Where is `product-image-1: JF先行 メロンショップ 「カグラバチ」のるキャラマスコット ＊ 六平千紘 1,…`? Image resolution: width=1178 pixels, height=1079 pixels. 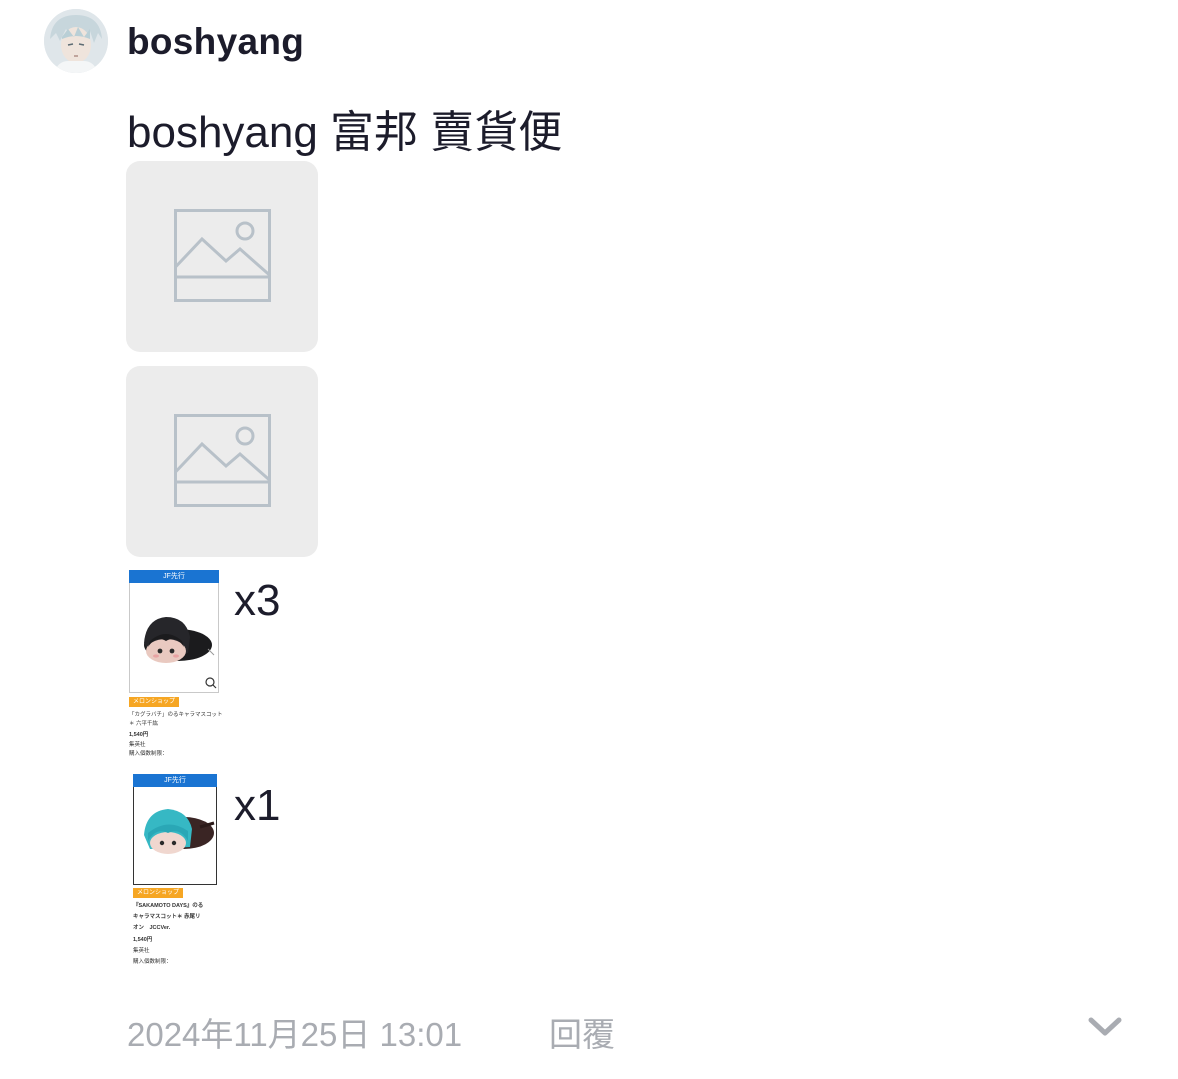
product-image-1: JF先行 メロンショップ 「カグラバチ」のるキャラマスコット ＊ 六平千紘 1,… is located at coordinates (175, 667).